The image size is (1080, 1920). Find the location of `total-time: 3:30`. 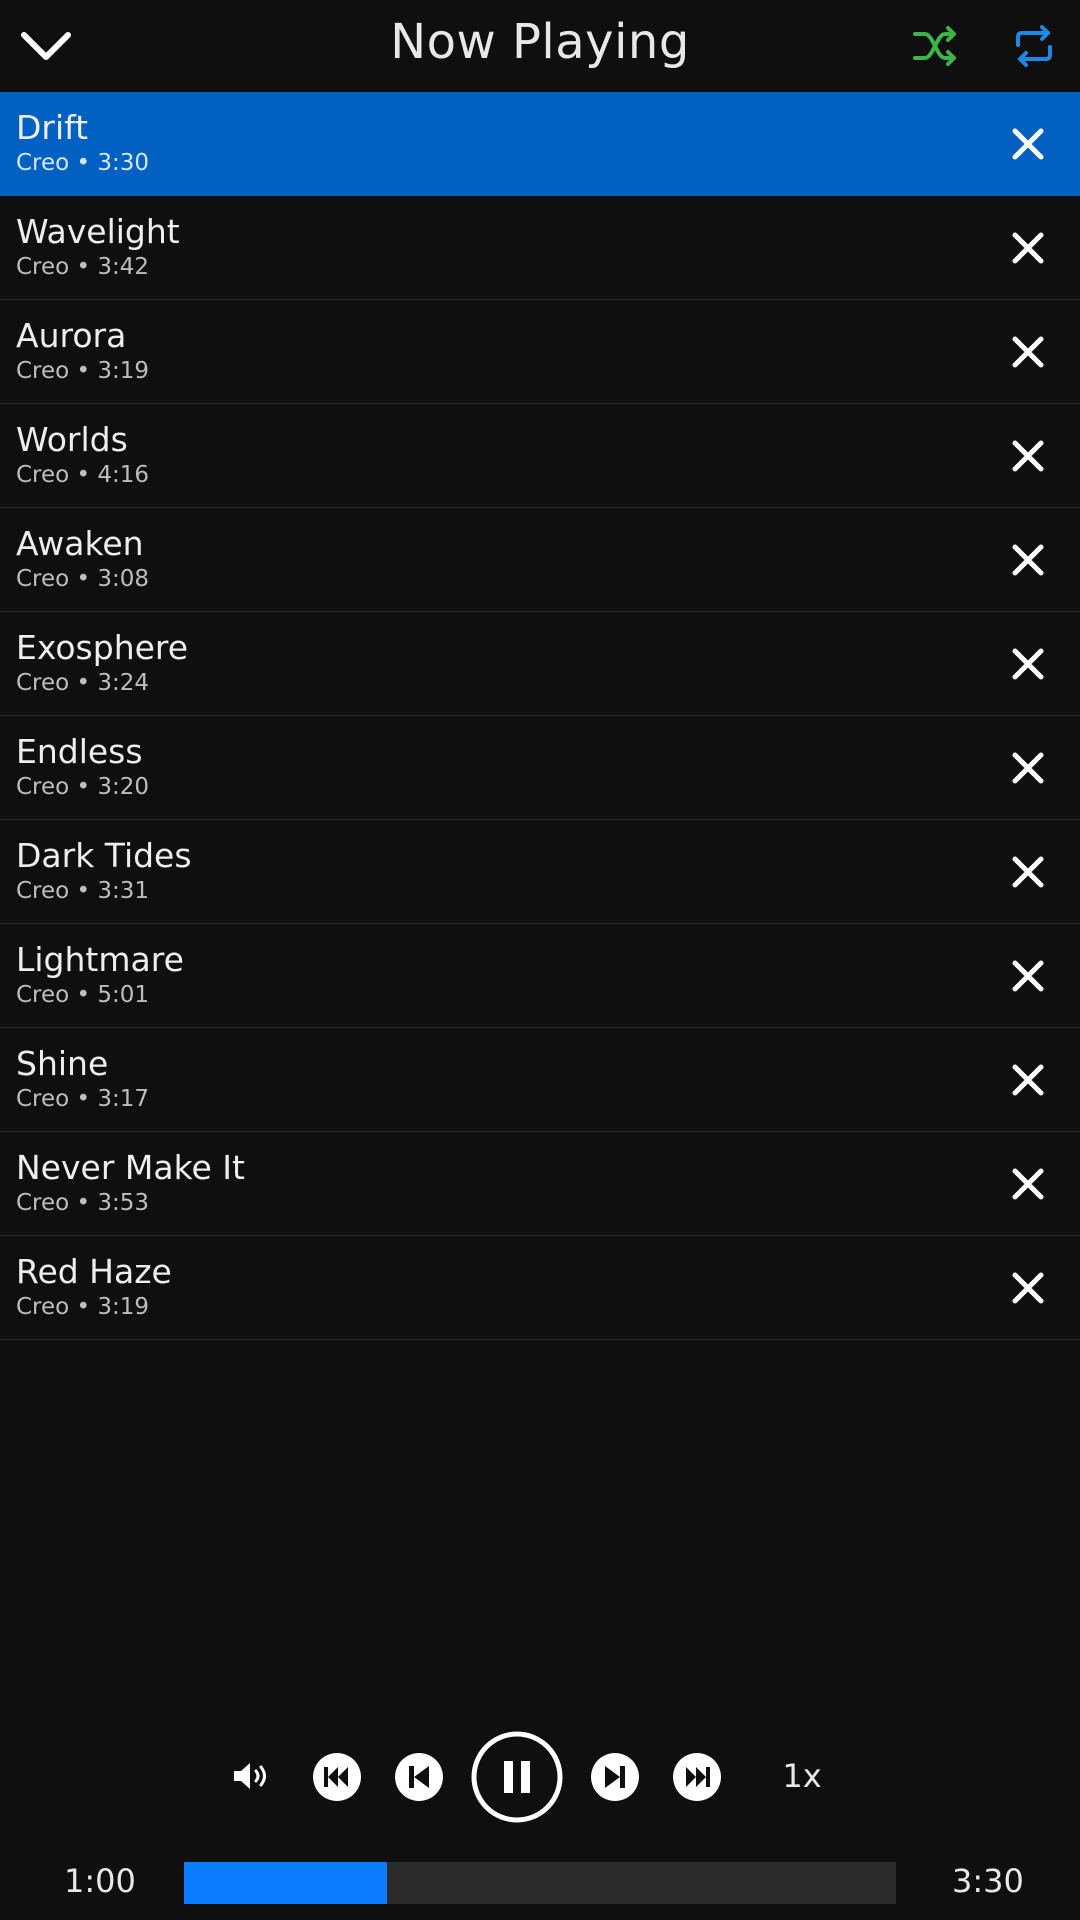

total-time: 3:30 is located at coordinates (988, 1881).